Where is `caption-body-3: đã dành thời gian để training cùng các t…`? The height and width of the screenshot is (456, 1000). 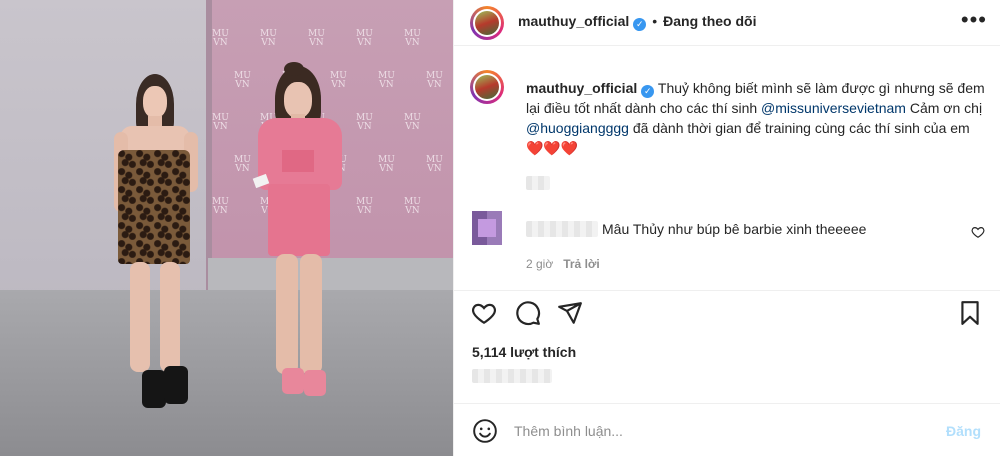 caption-body-3: đã dành thời gian để training cùng các t… is located at coordinates (799, 128).